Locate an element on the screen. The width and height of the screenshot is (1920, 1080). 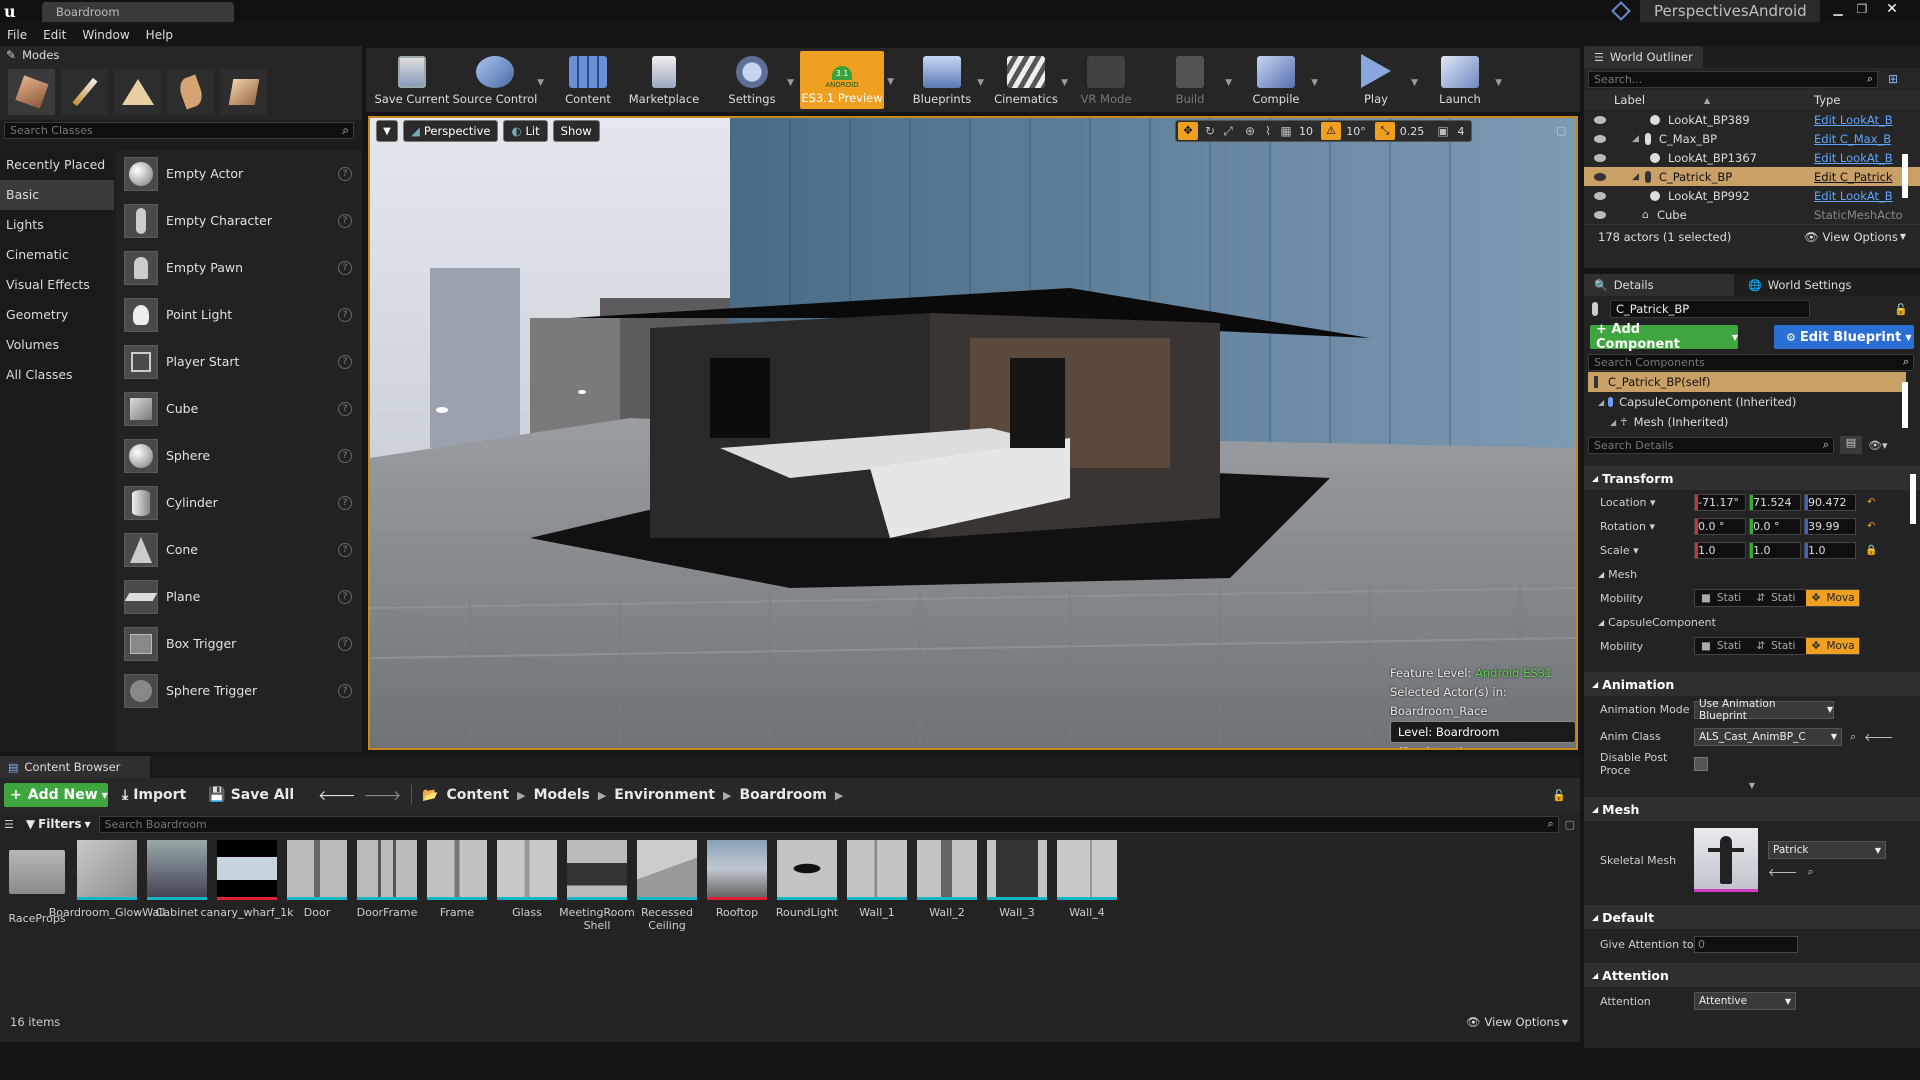
rotate-icon: ↻ is located at coordinates (1210, 131).